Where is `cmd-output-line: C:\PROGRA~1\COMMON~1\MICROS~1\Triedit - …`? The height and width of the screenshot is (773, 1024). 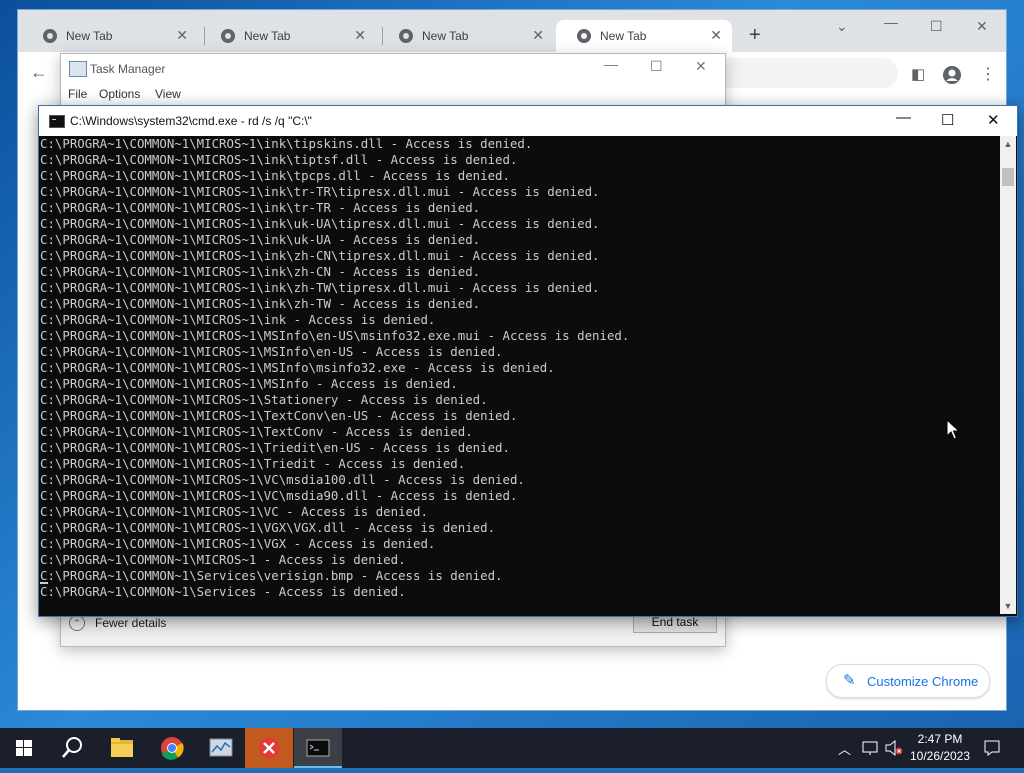 cmd-output-line: C:\PROGRA~1\COMMON~1\MICROS~1\Triedit - … is located at coordinates (253, 463).